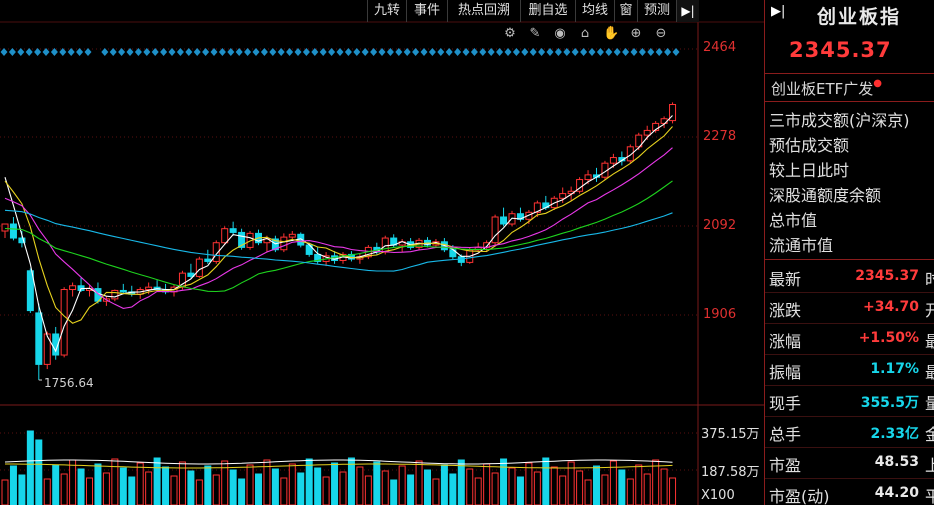 The image size is (934, 505). Describe the element at coordinates (547, 11) in the screenshot. I see `tab-remove-watchlist: 删自选` at that location.